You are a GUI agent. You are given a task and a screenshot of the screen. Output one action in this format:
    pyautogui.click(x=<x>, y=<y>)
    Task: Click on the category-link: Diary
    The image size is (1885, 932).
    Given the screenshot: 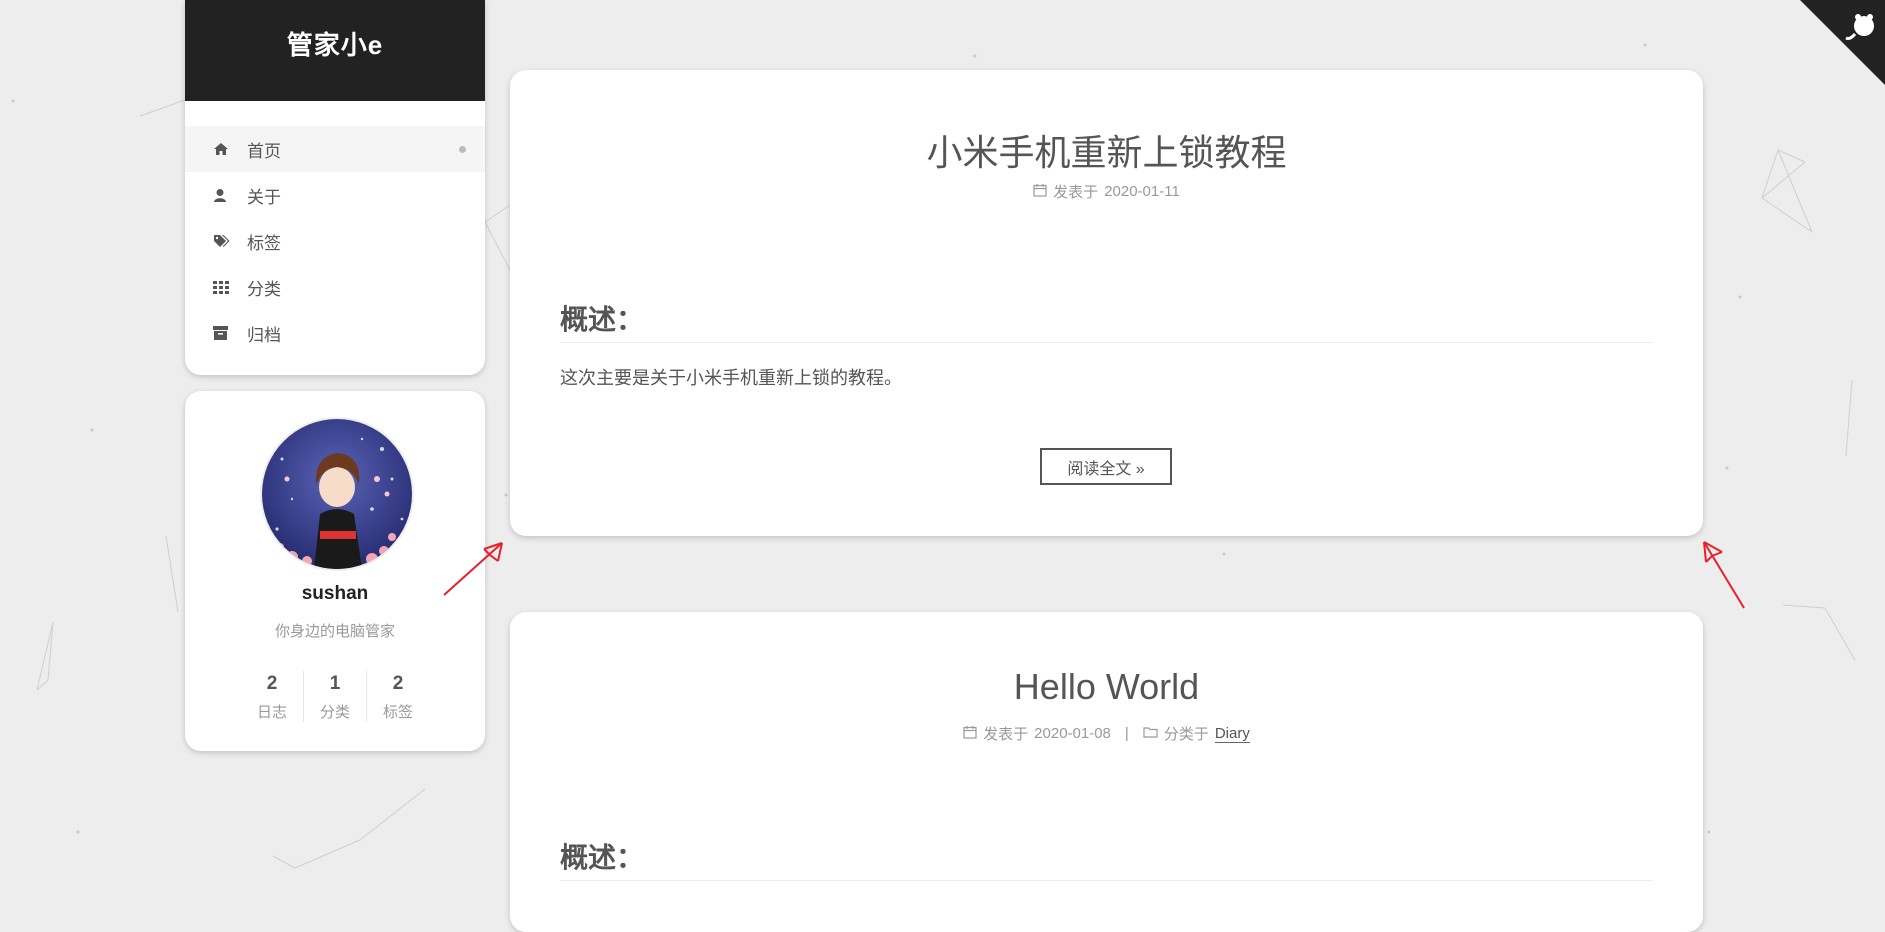 What is the action you would take?
    pyautogui.click(x=1232, y=734)
    